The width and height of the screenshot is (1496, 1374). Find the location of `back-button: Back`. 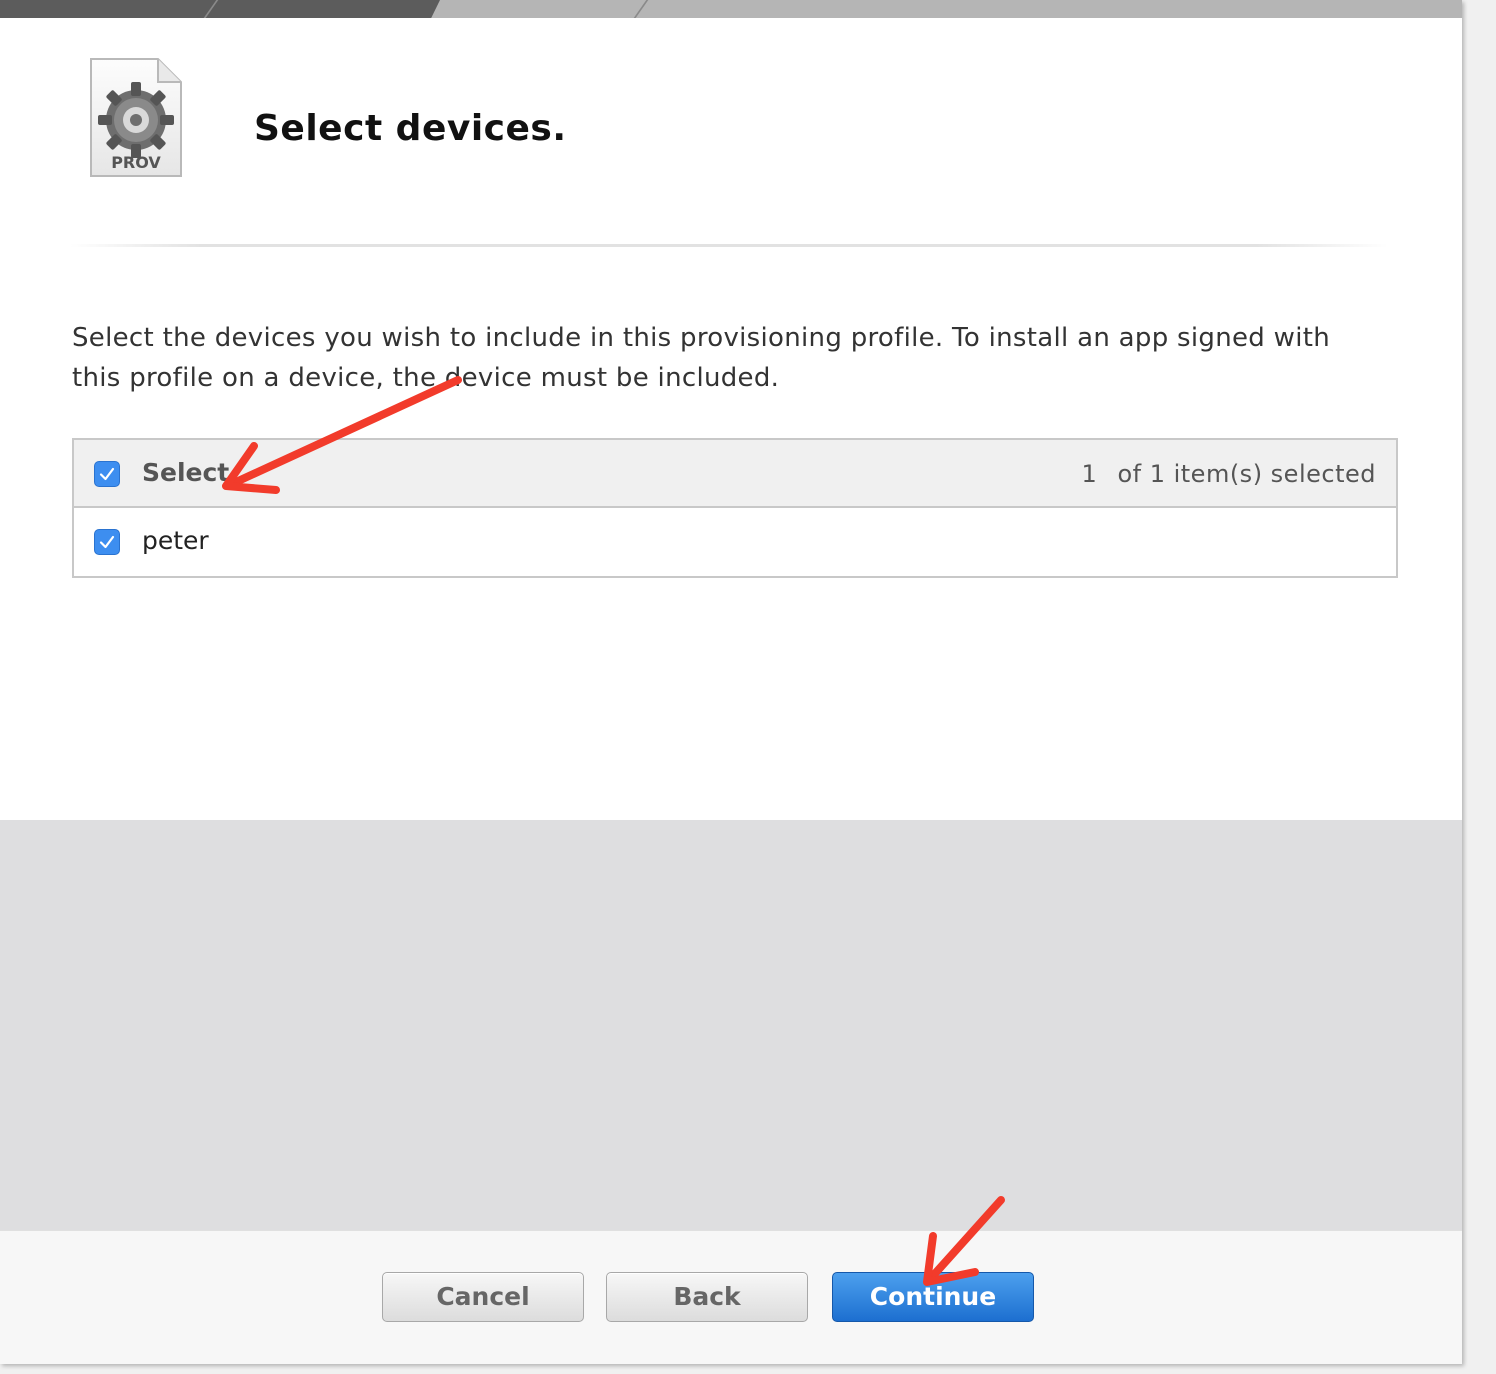

back-button: Back is located at coordinates (707, 1297).